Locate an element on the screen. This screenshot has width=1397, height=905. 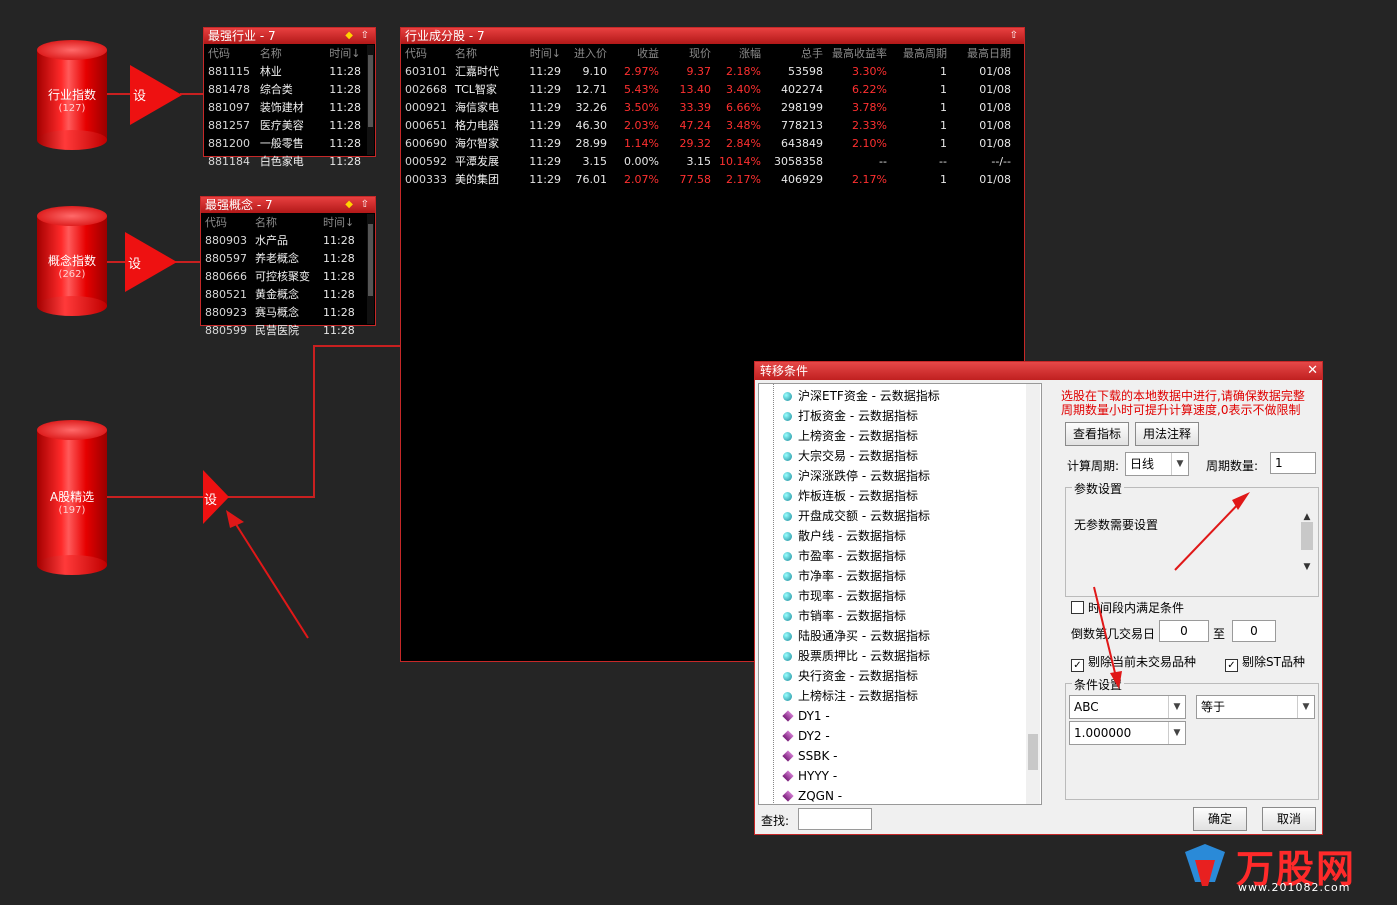
tree-item: 陆股通净买 - 云数据指标 is located at coordinates (849, 636).